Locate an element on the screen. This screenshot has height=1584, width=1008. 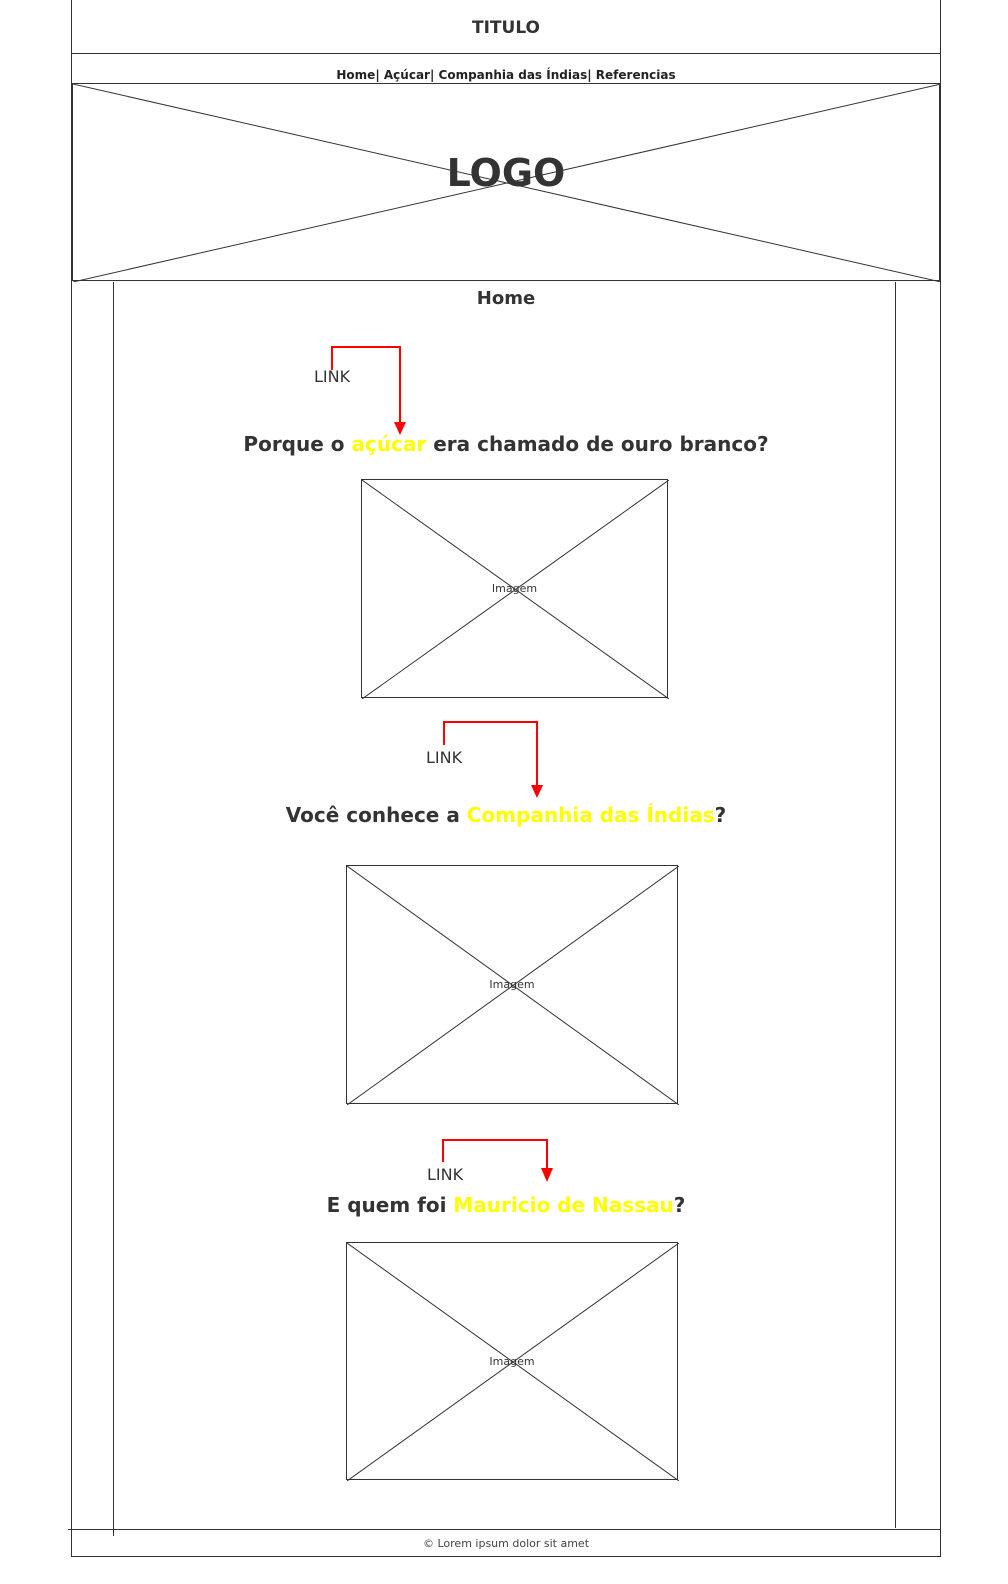
image-placeholder: Imagem is located at coordinates (512, 1361).